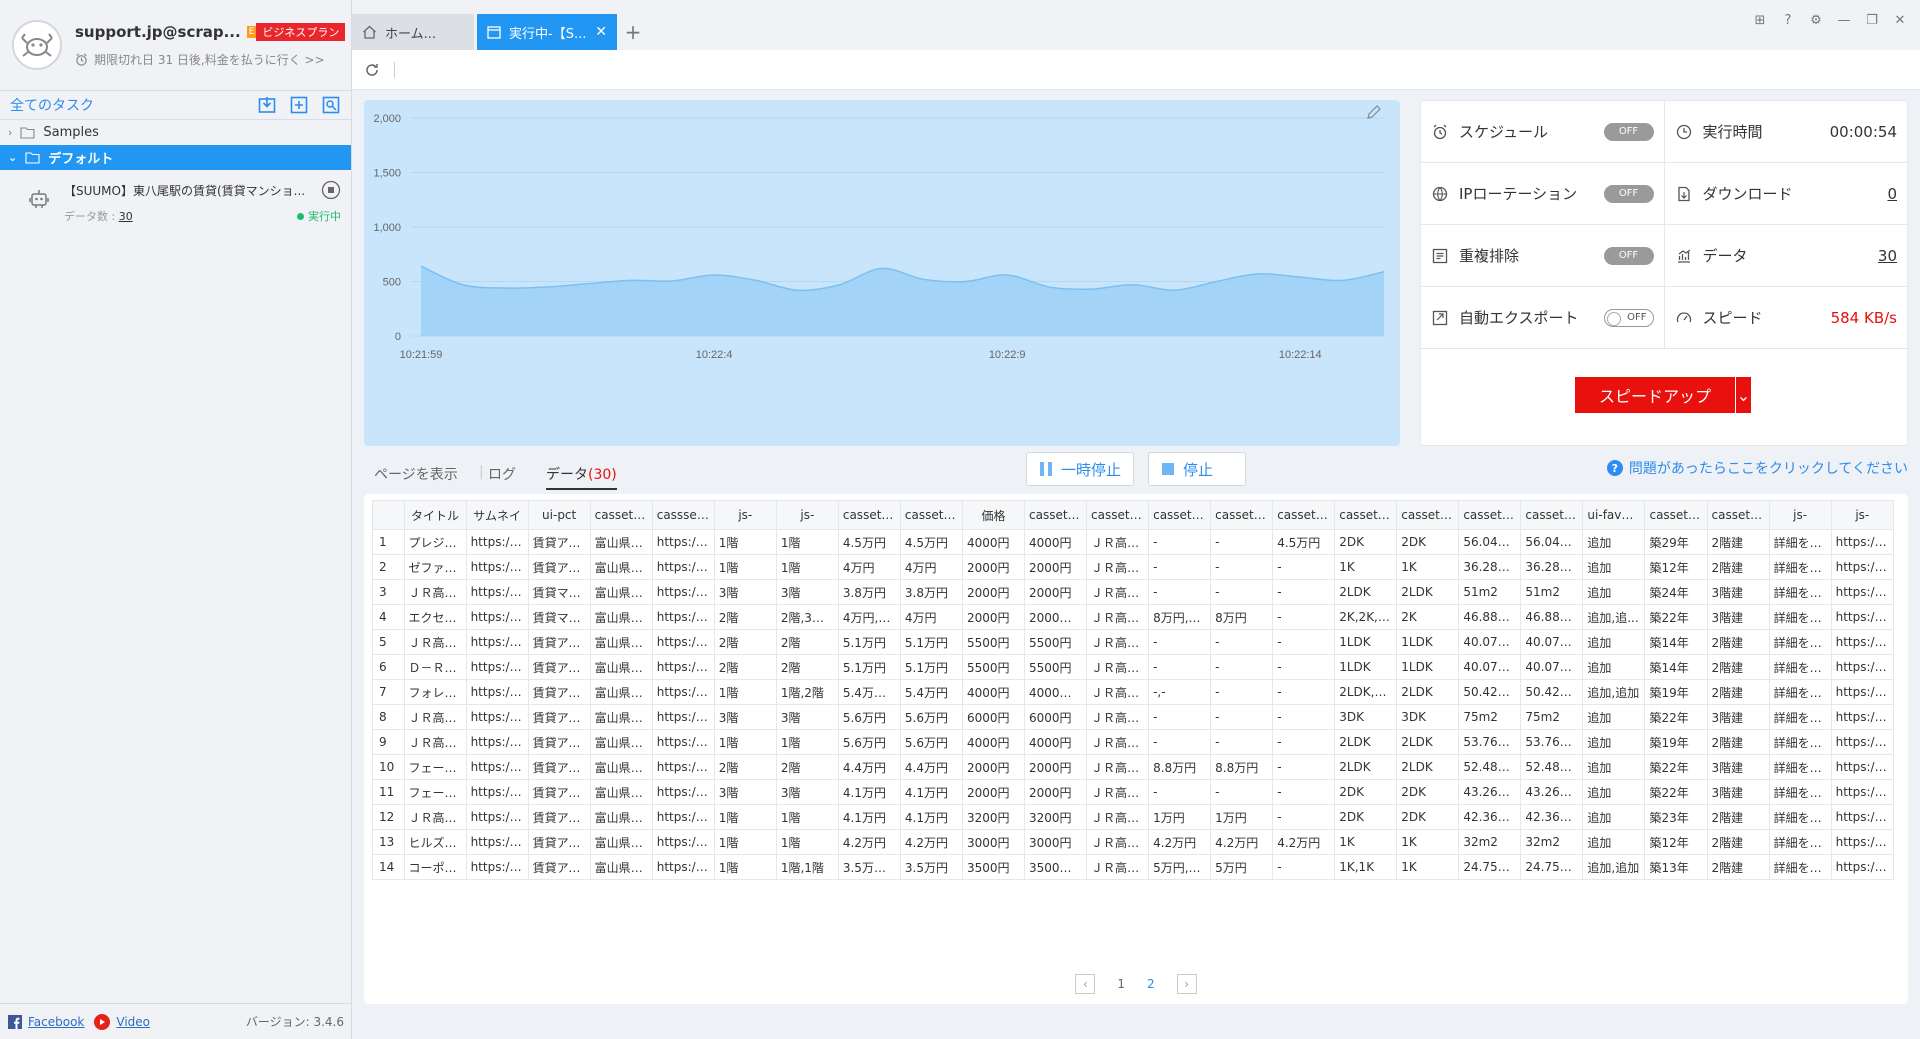  Describe the element at coordinates (1428, 817) in the screenshot. I see `table-cell: 2DK` at that location.